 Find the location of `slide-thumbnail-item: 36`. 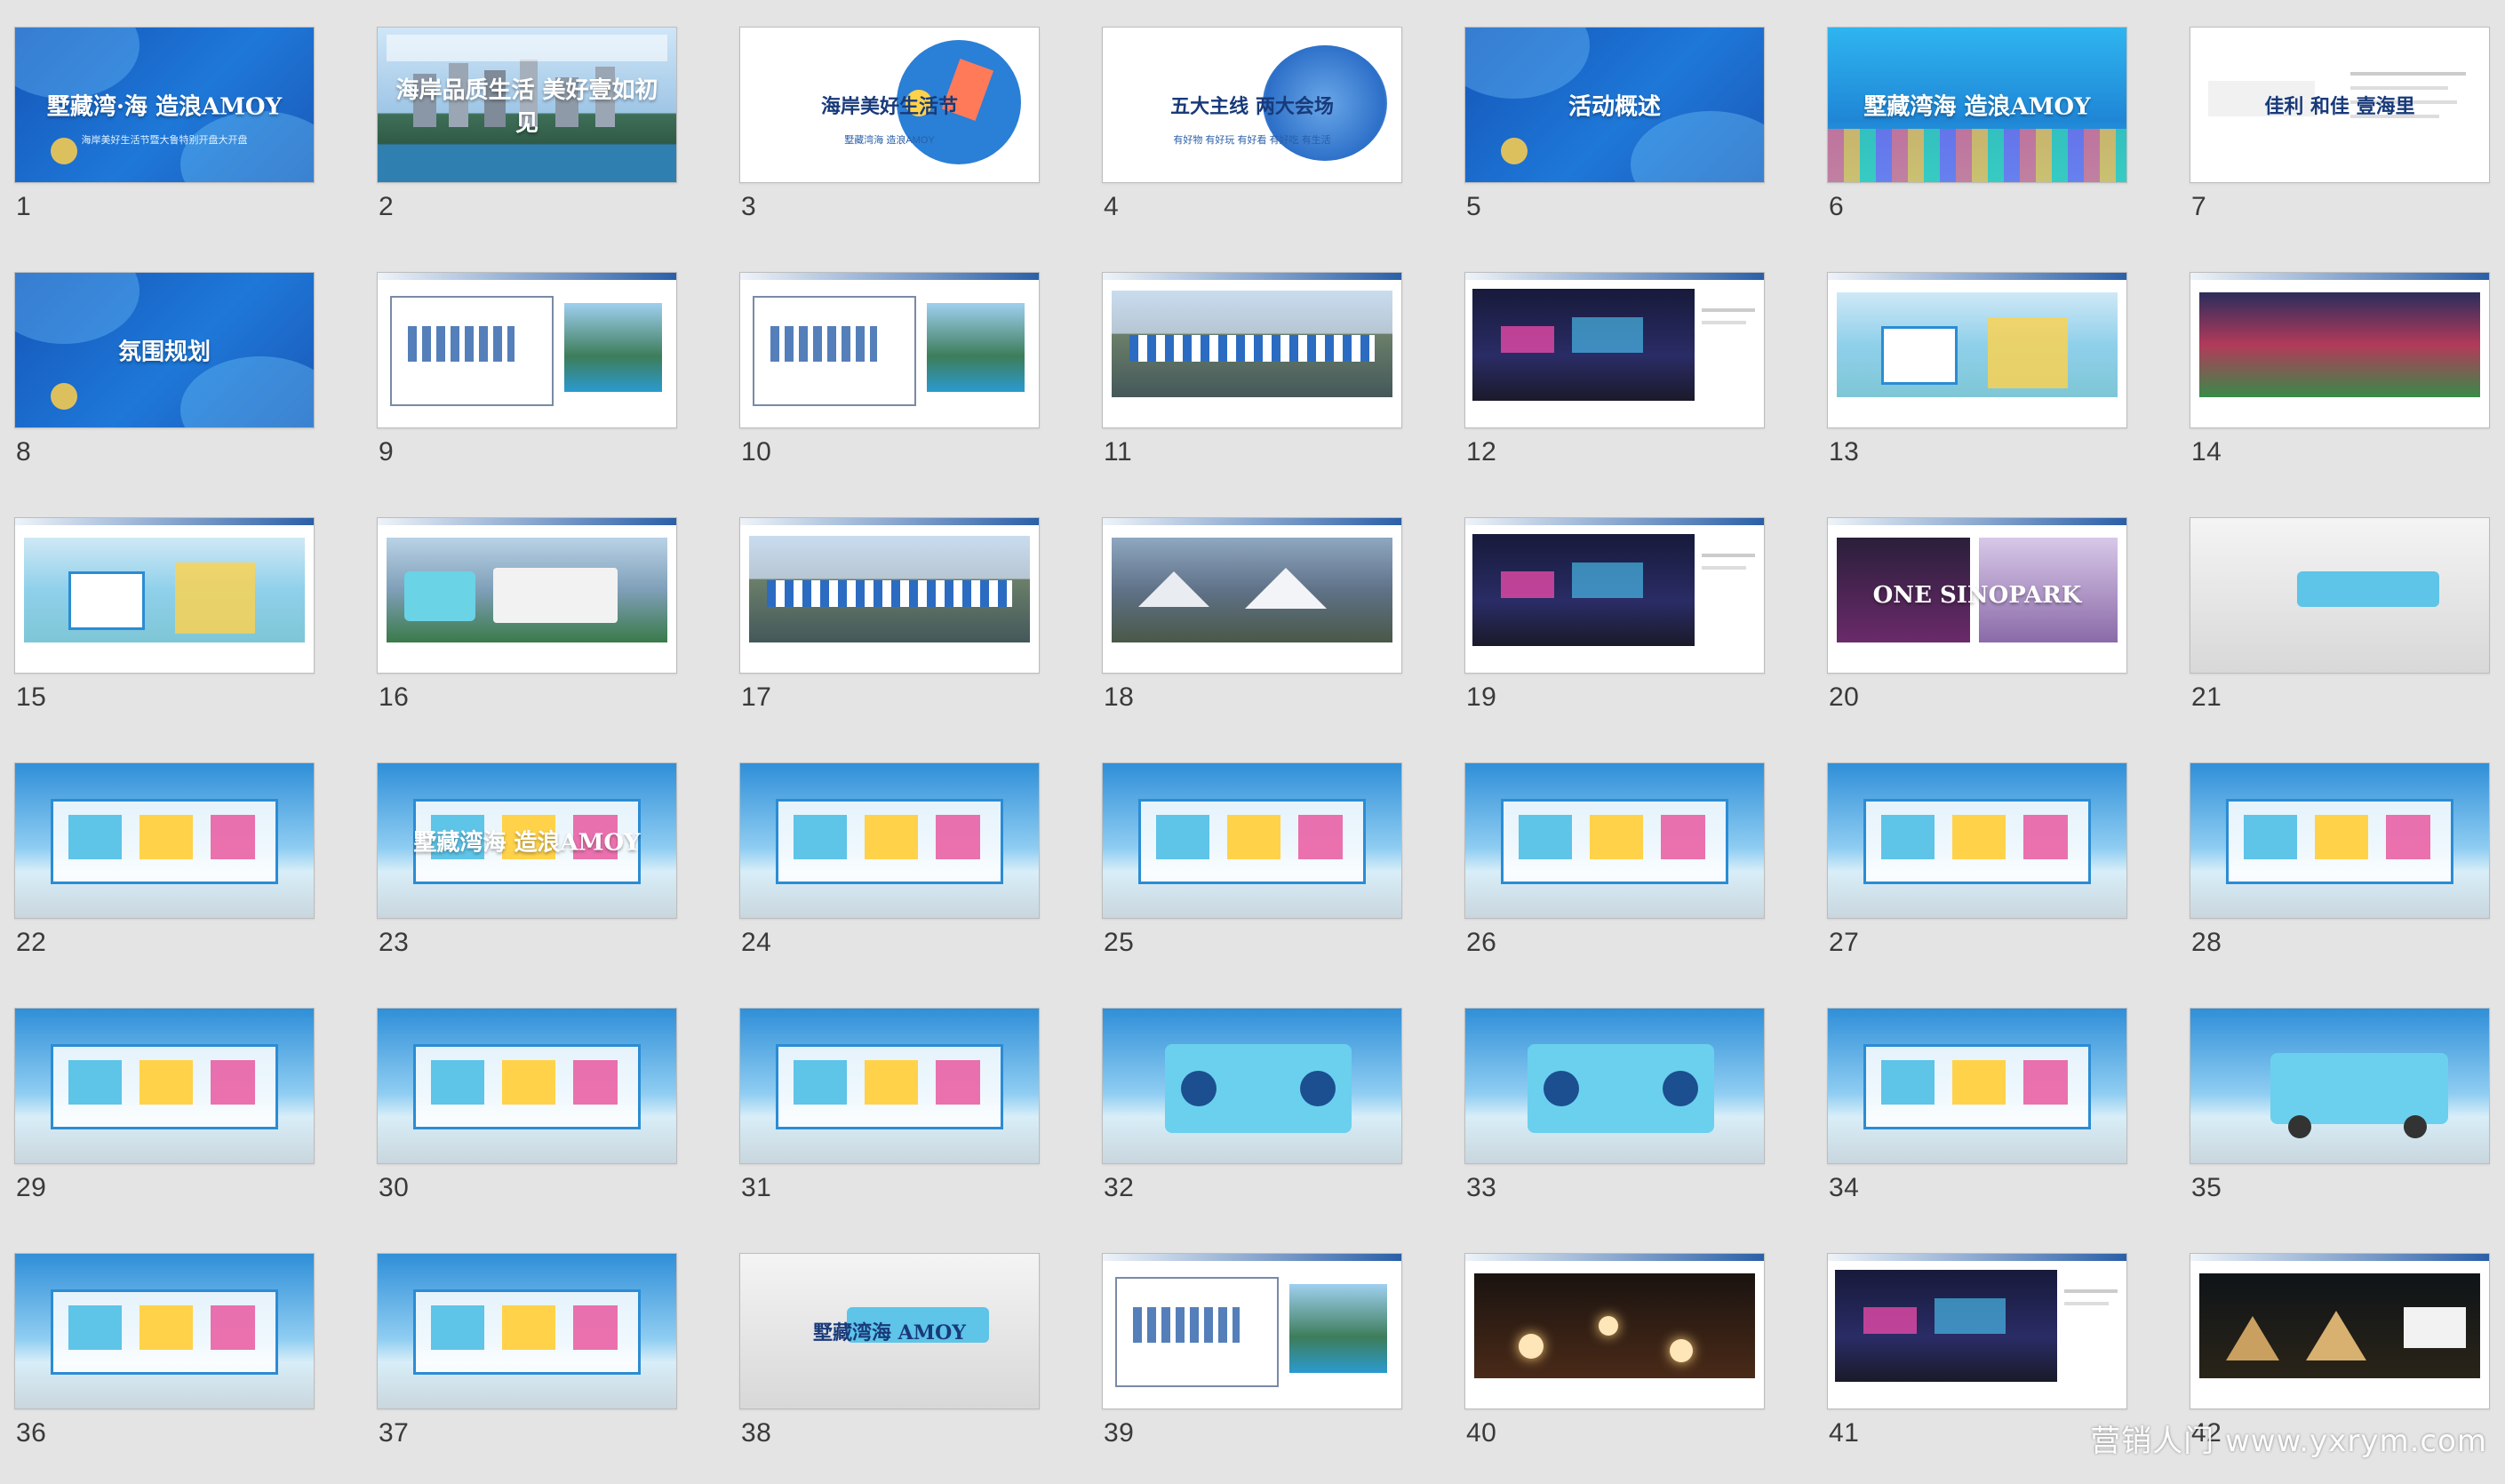

slide-thumbnail-item: 36 is located at coordinates (164, 1368).